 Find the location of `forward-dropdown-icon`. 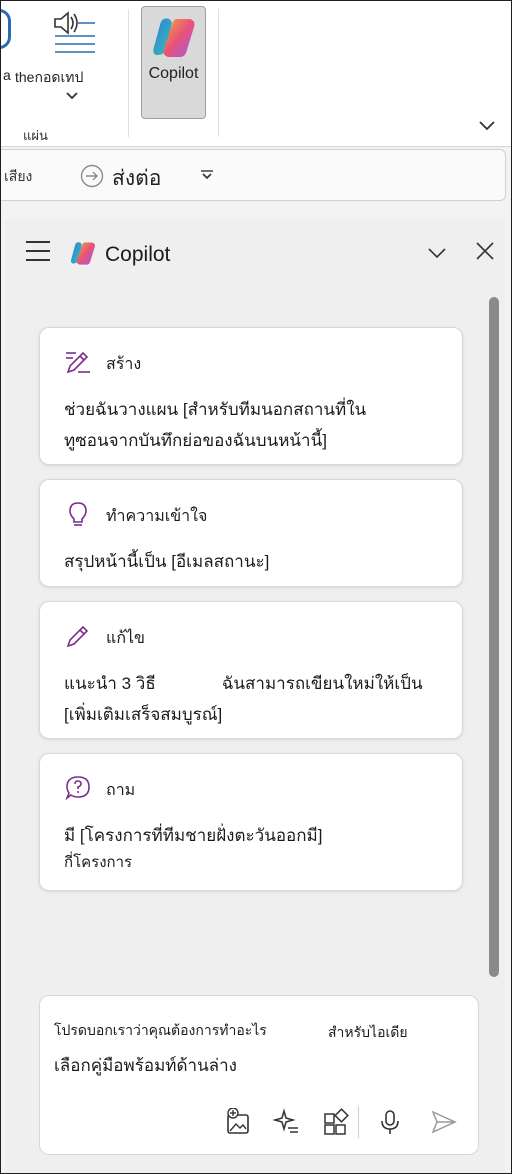

forward-dropdown-icon is located at coordinates (207, 175).